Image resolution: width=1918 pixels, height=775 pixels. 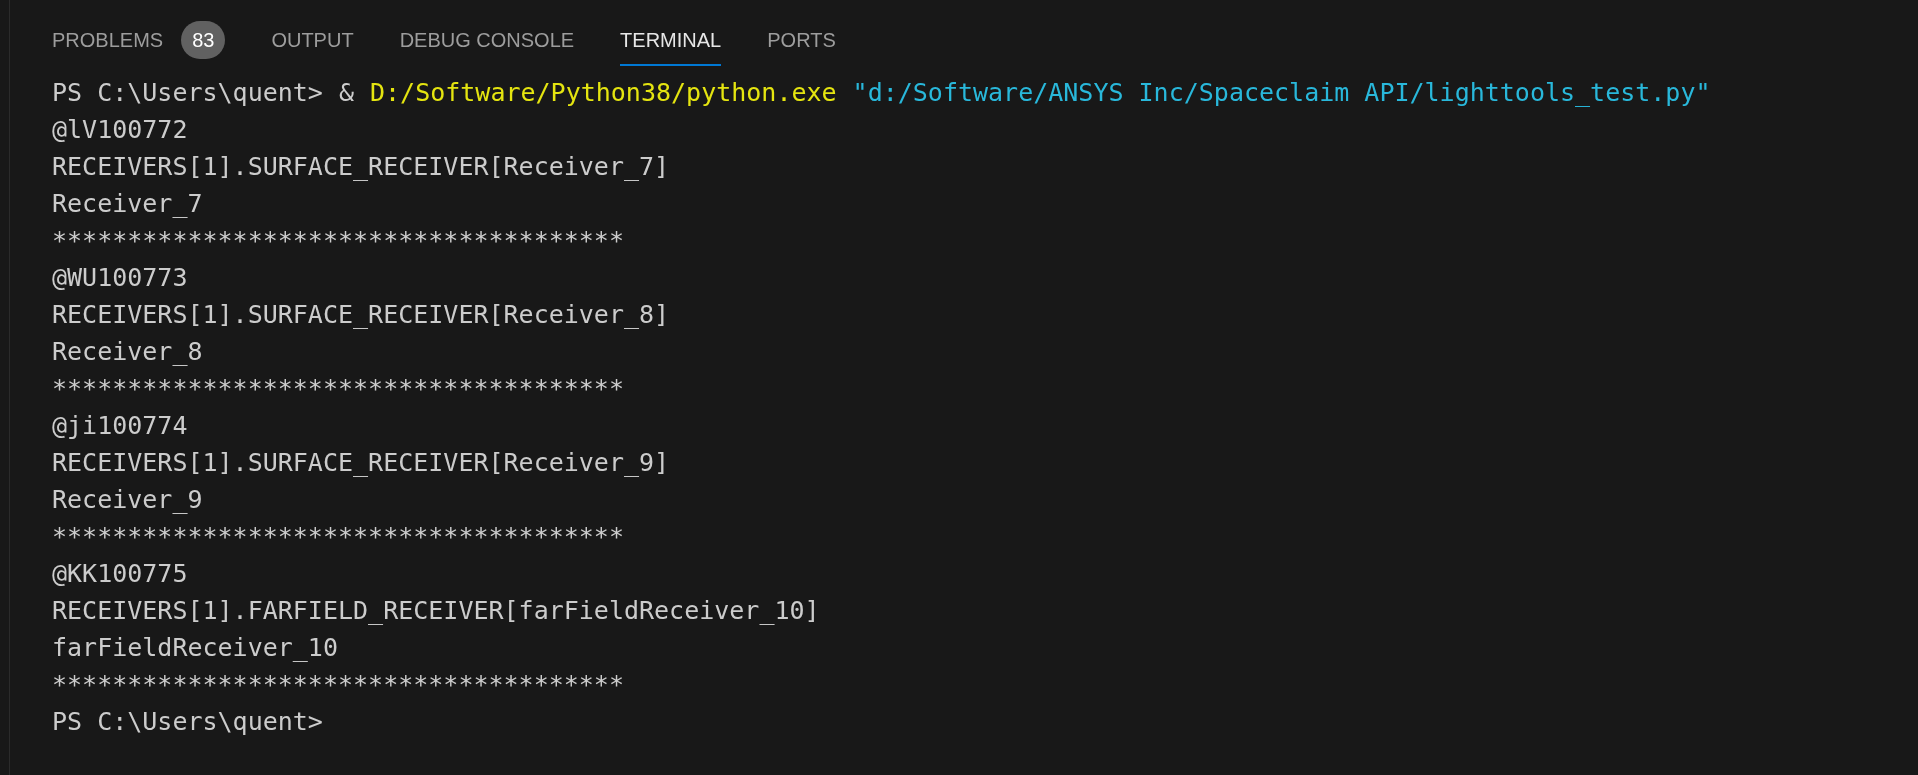 What do you see at coordinates (120, 277) in the screenshot?
I see `output-line: @WU100773` at bounding box center [120, 277].